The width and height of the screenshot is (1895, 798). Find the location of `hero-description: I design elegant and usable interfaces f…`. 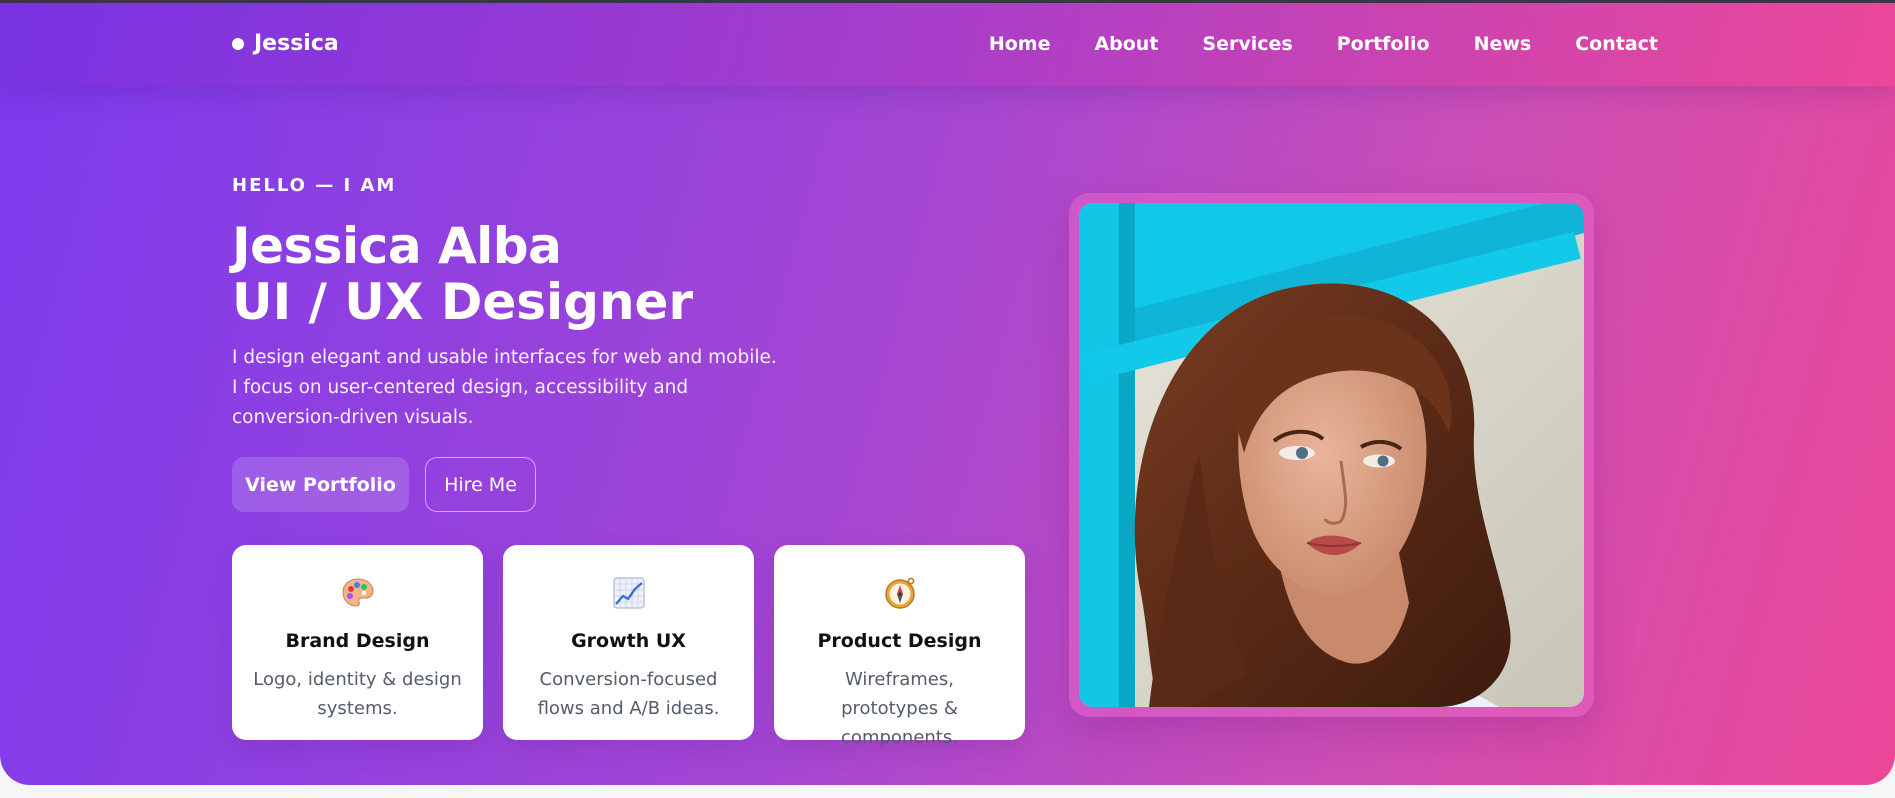

hero-description: I design elegant and usable interfaces f… is located at coordinates (512, 388).